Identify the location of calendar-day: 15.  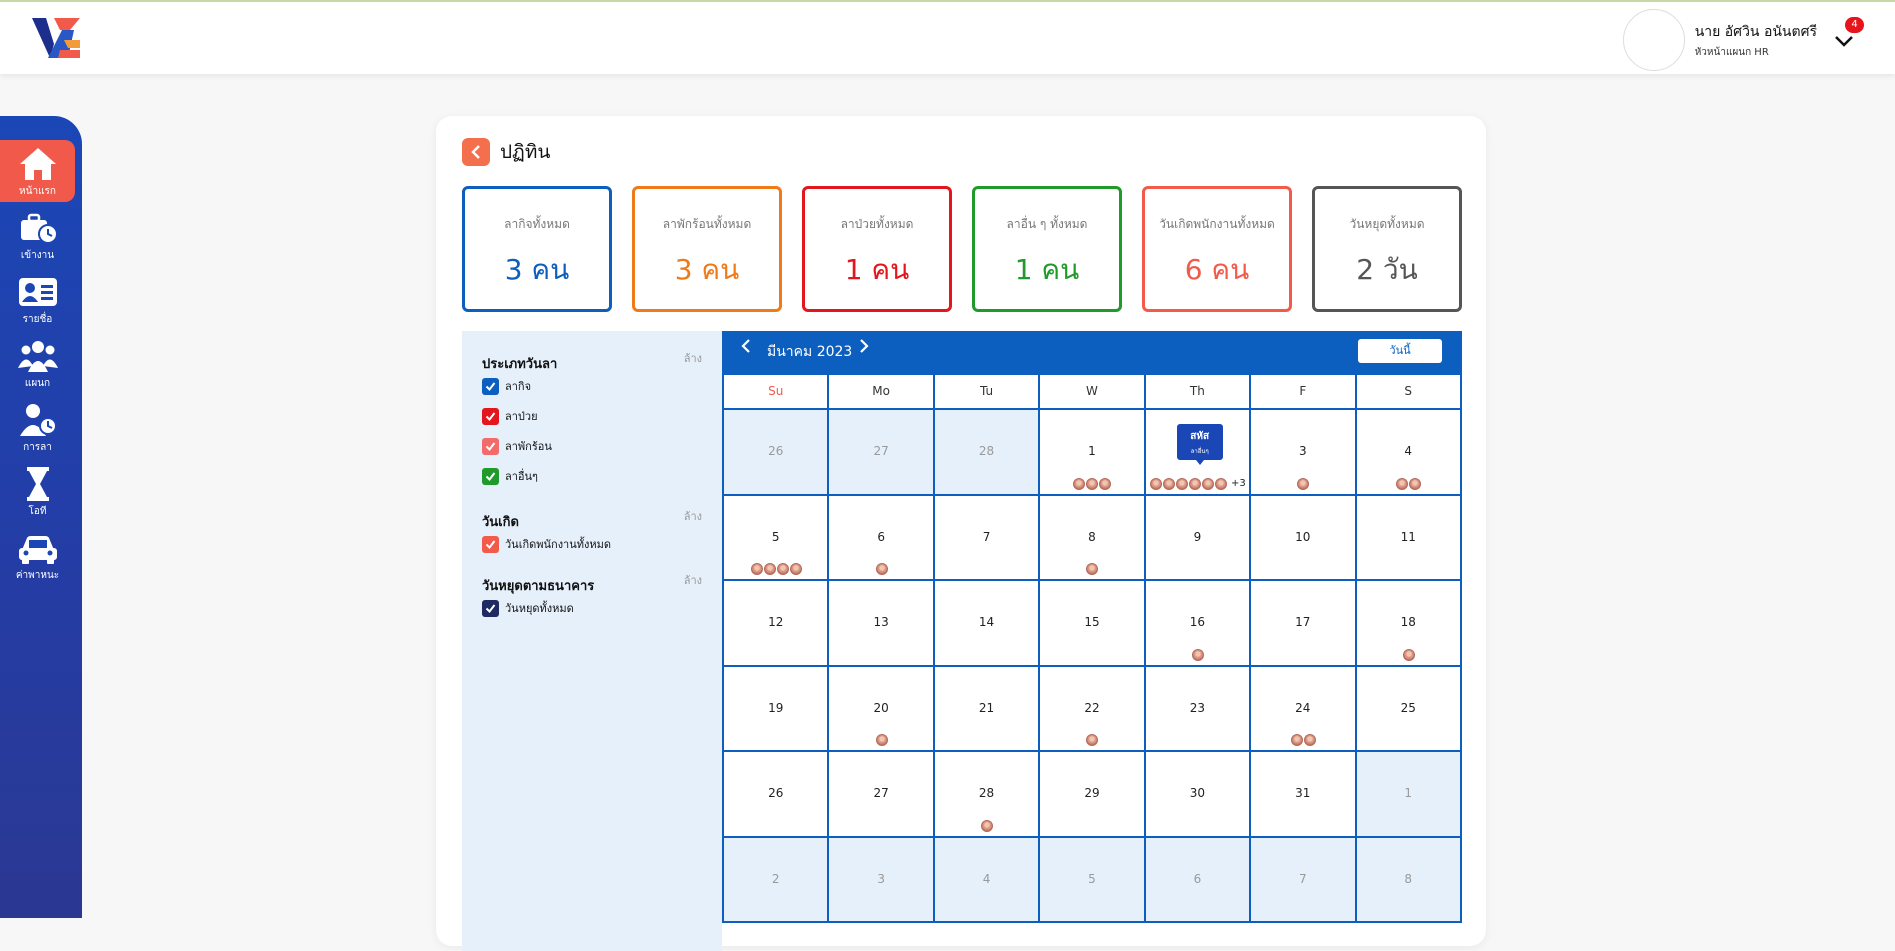
(1093, 624).